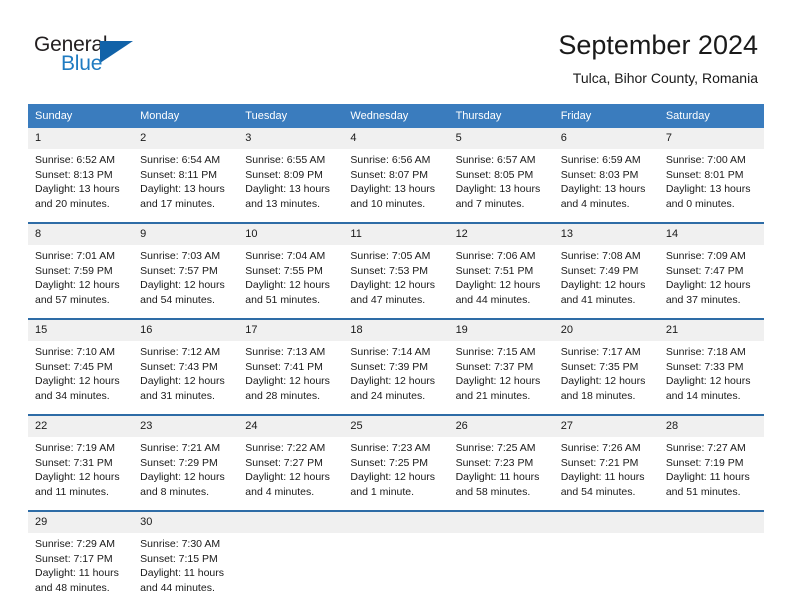 The height and width of the screenshot is (612, 792). I want to click on day-detail-line: and 1 minute., so click(382, 491).